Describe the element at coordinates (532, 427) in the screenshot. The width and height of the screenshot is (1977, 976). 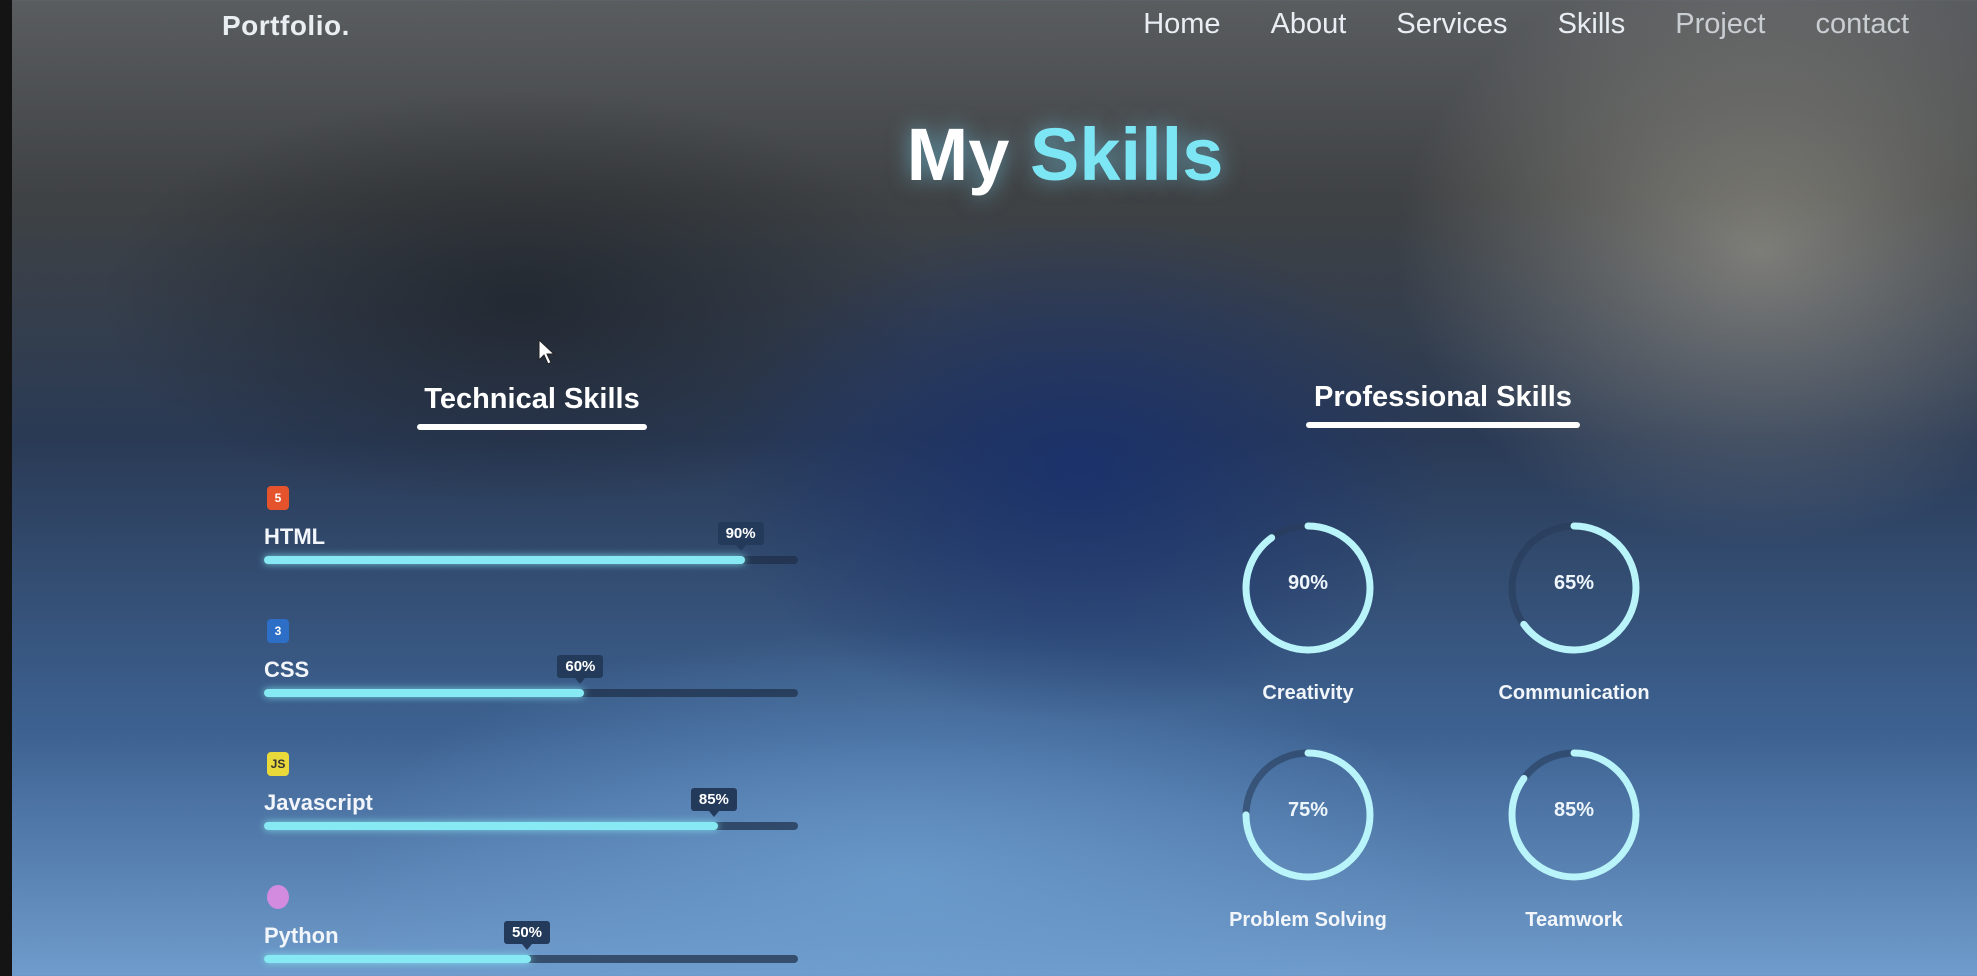
I see `technical-heading-underline` at that location.